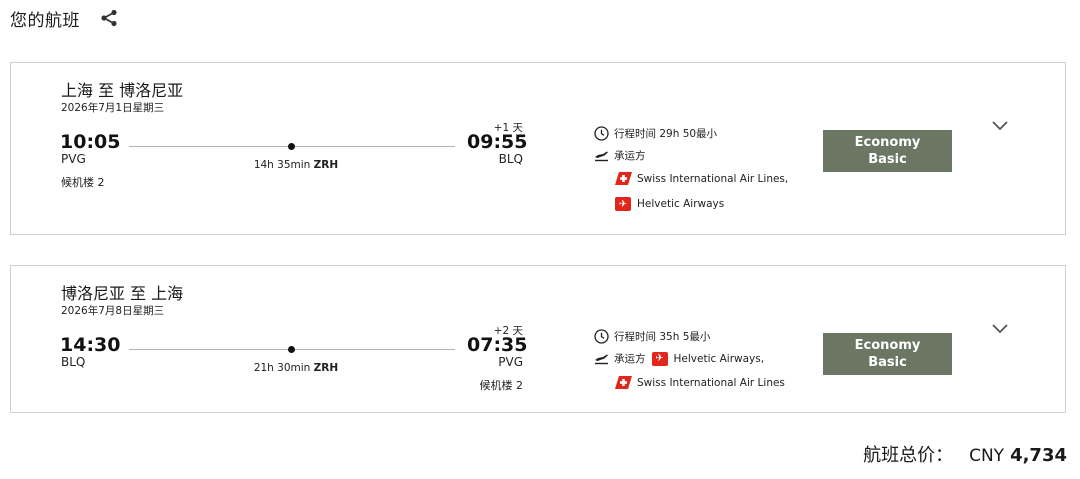  I want to click on route-title: 上海 至 博洛尼亚, so click(122, 90).